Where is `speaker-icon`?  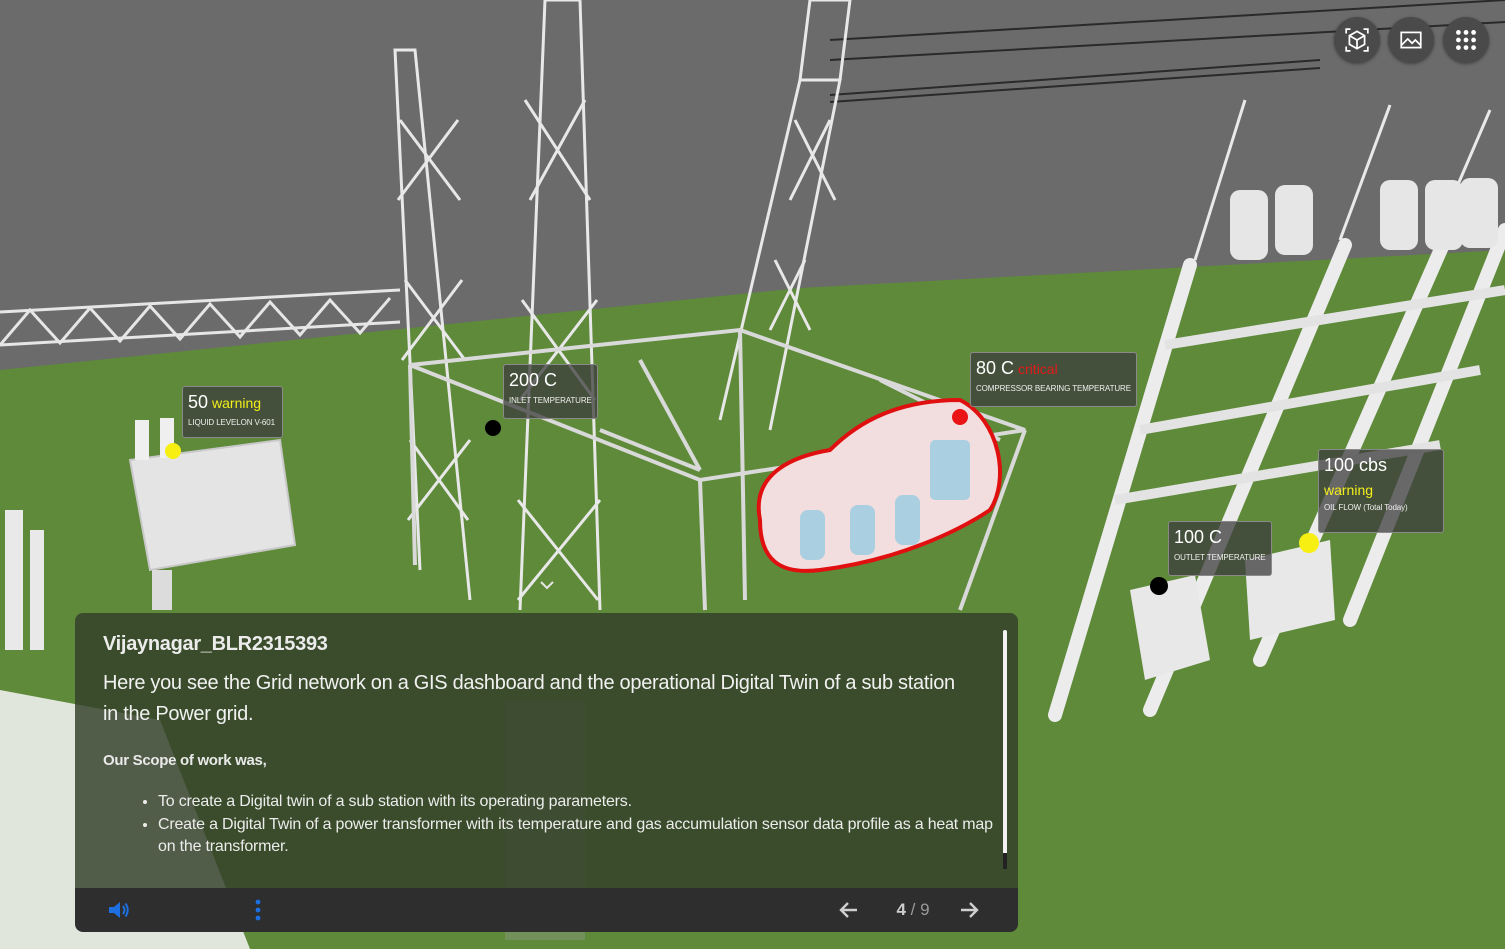 speaker-icon is located at coordinates (119, 910).